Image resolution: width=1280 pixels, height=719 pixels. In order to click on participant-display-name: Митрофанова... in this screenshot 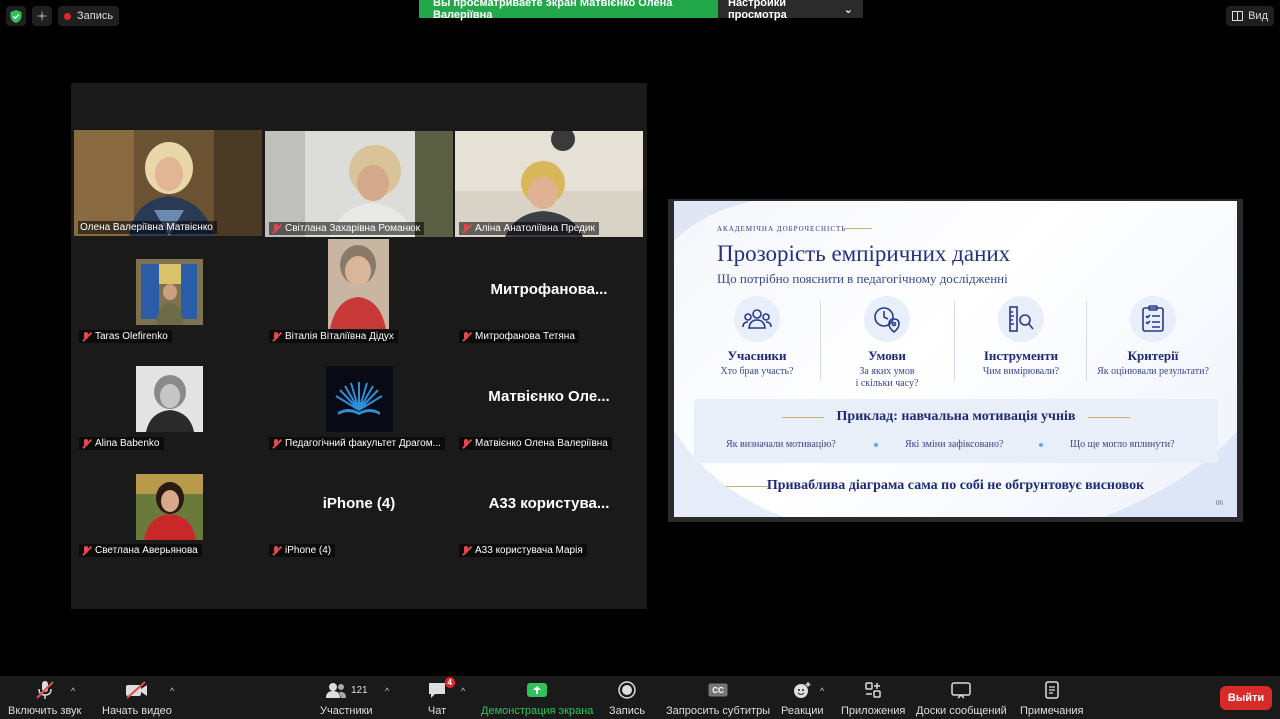, I will do `click(549, 289)`.